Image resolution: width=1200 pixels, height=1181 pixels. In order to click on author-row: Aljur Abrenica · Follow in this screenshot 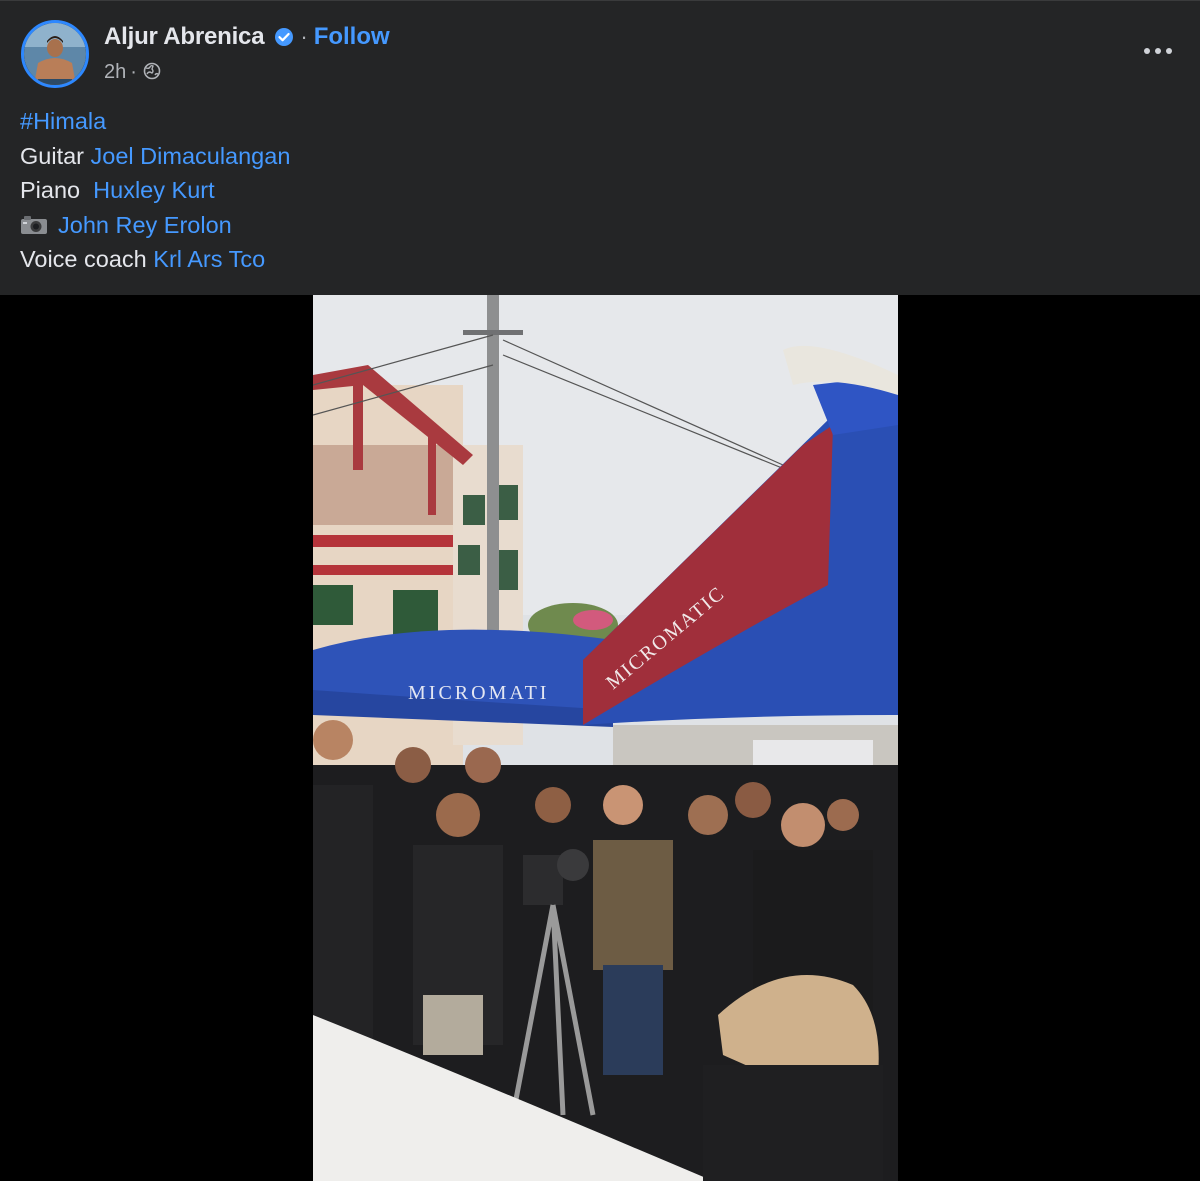, I will do `click(247, 37)`.